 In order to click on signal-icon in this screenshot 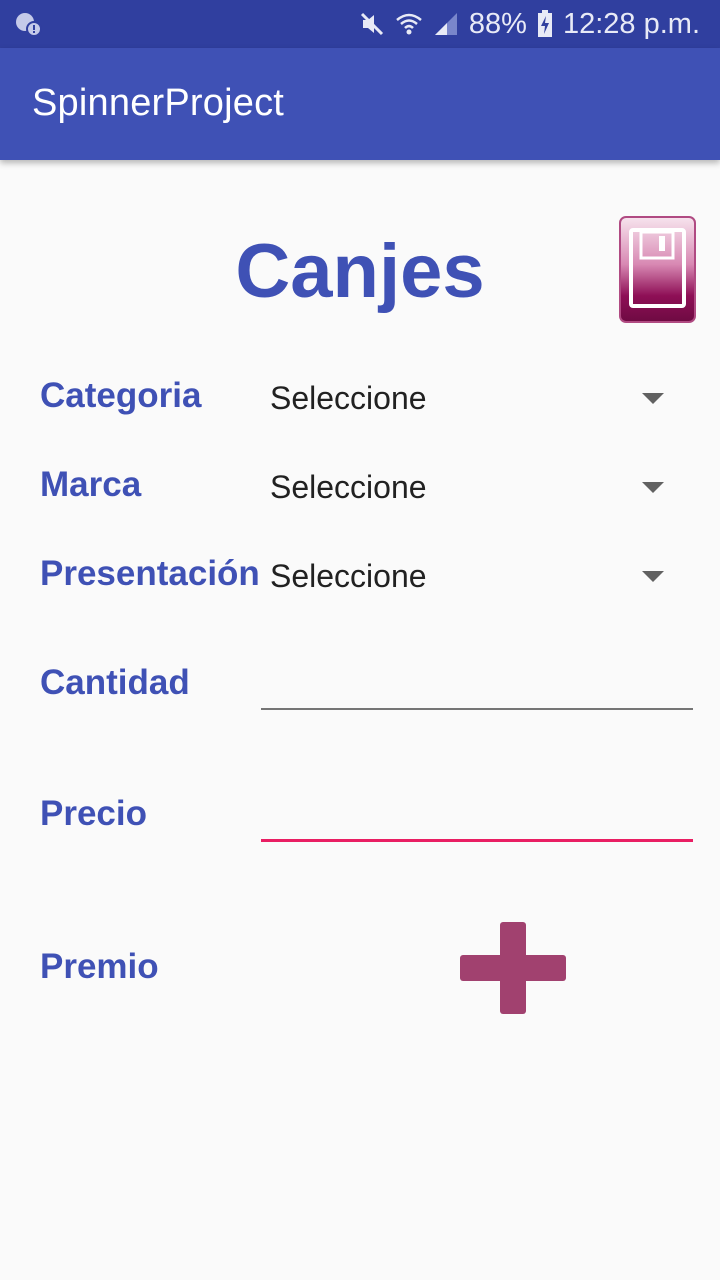, I will do `click(446, 24)`.